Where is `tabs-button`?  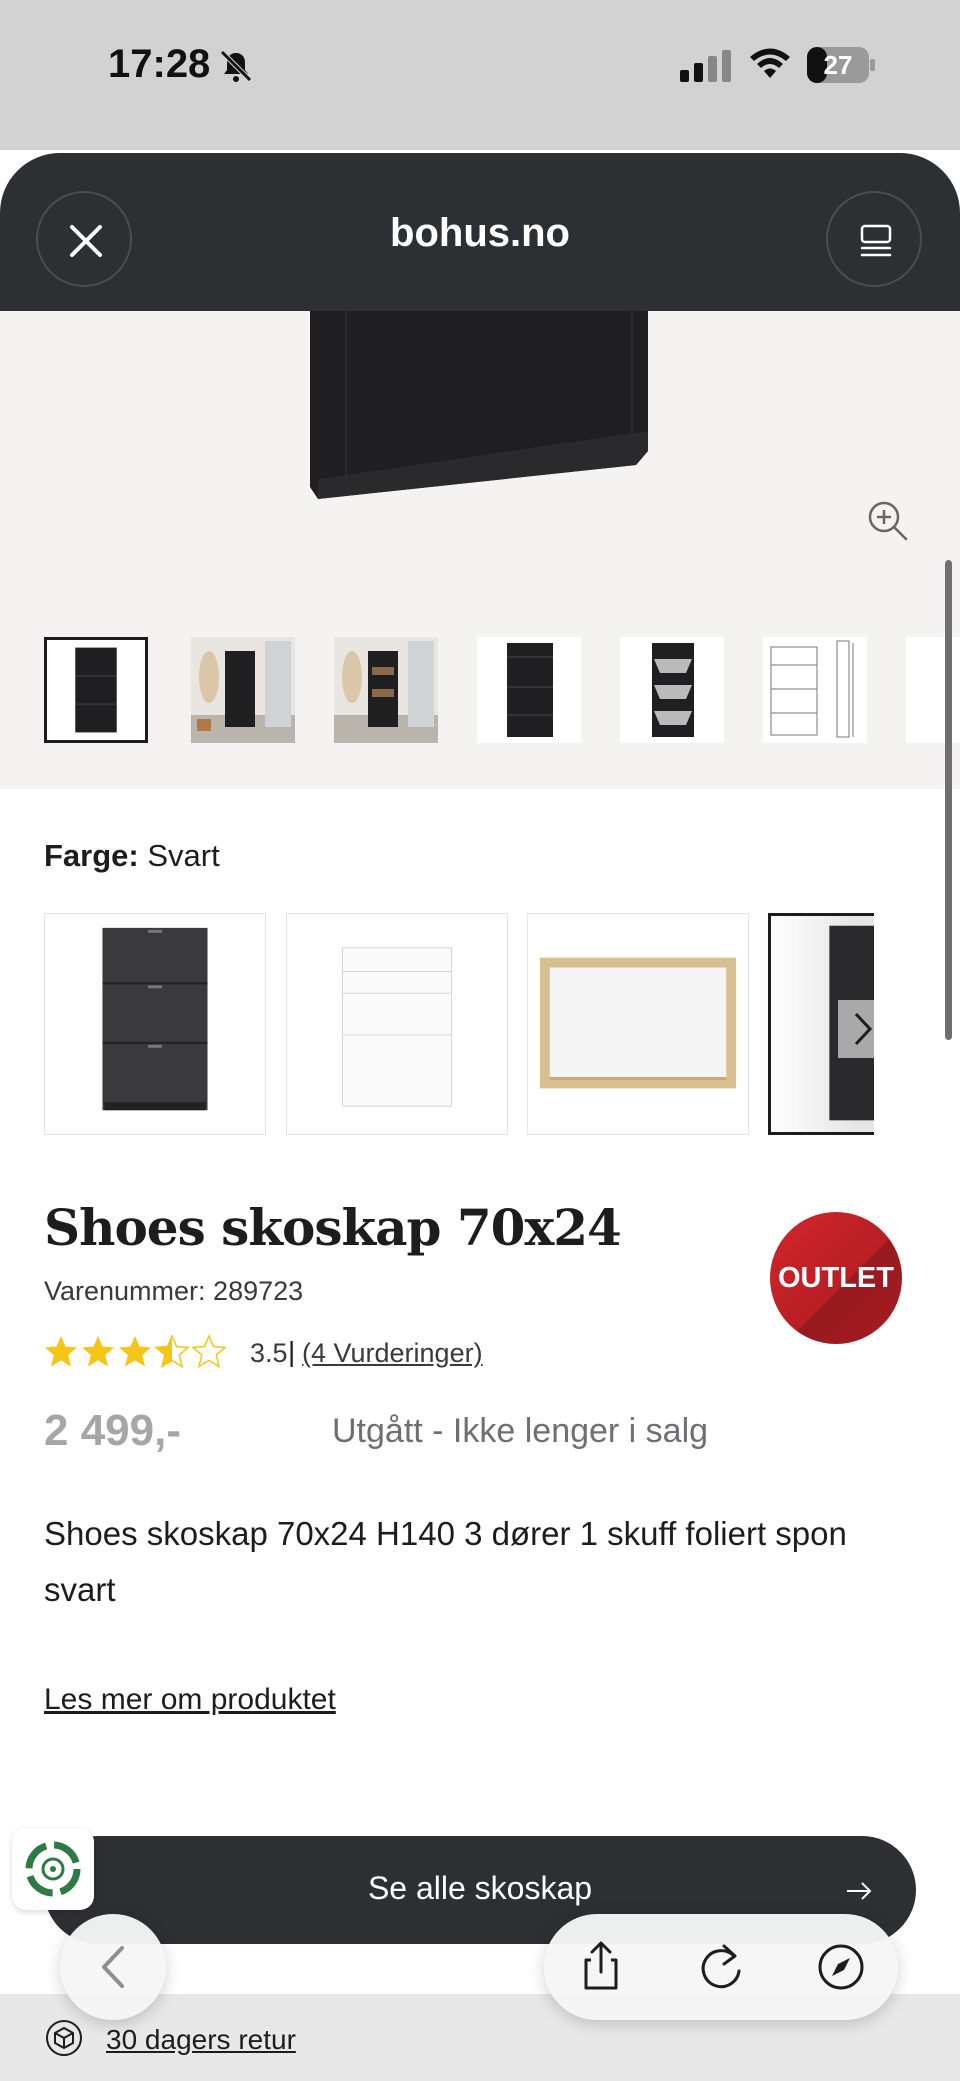 tabs-button is located at coordinates (874, 239).